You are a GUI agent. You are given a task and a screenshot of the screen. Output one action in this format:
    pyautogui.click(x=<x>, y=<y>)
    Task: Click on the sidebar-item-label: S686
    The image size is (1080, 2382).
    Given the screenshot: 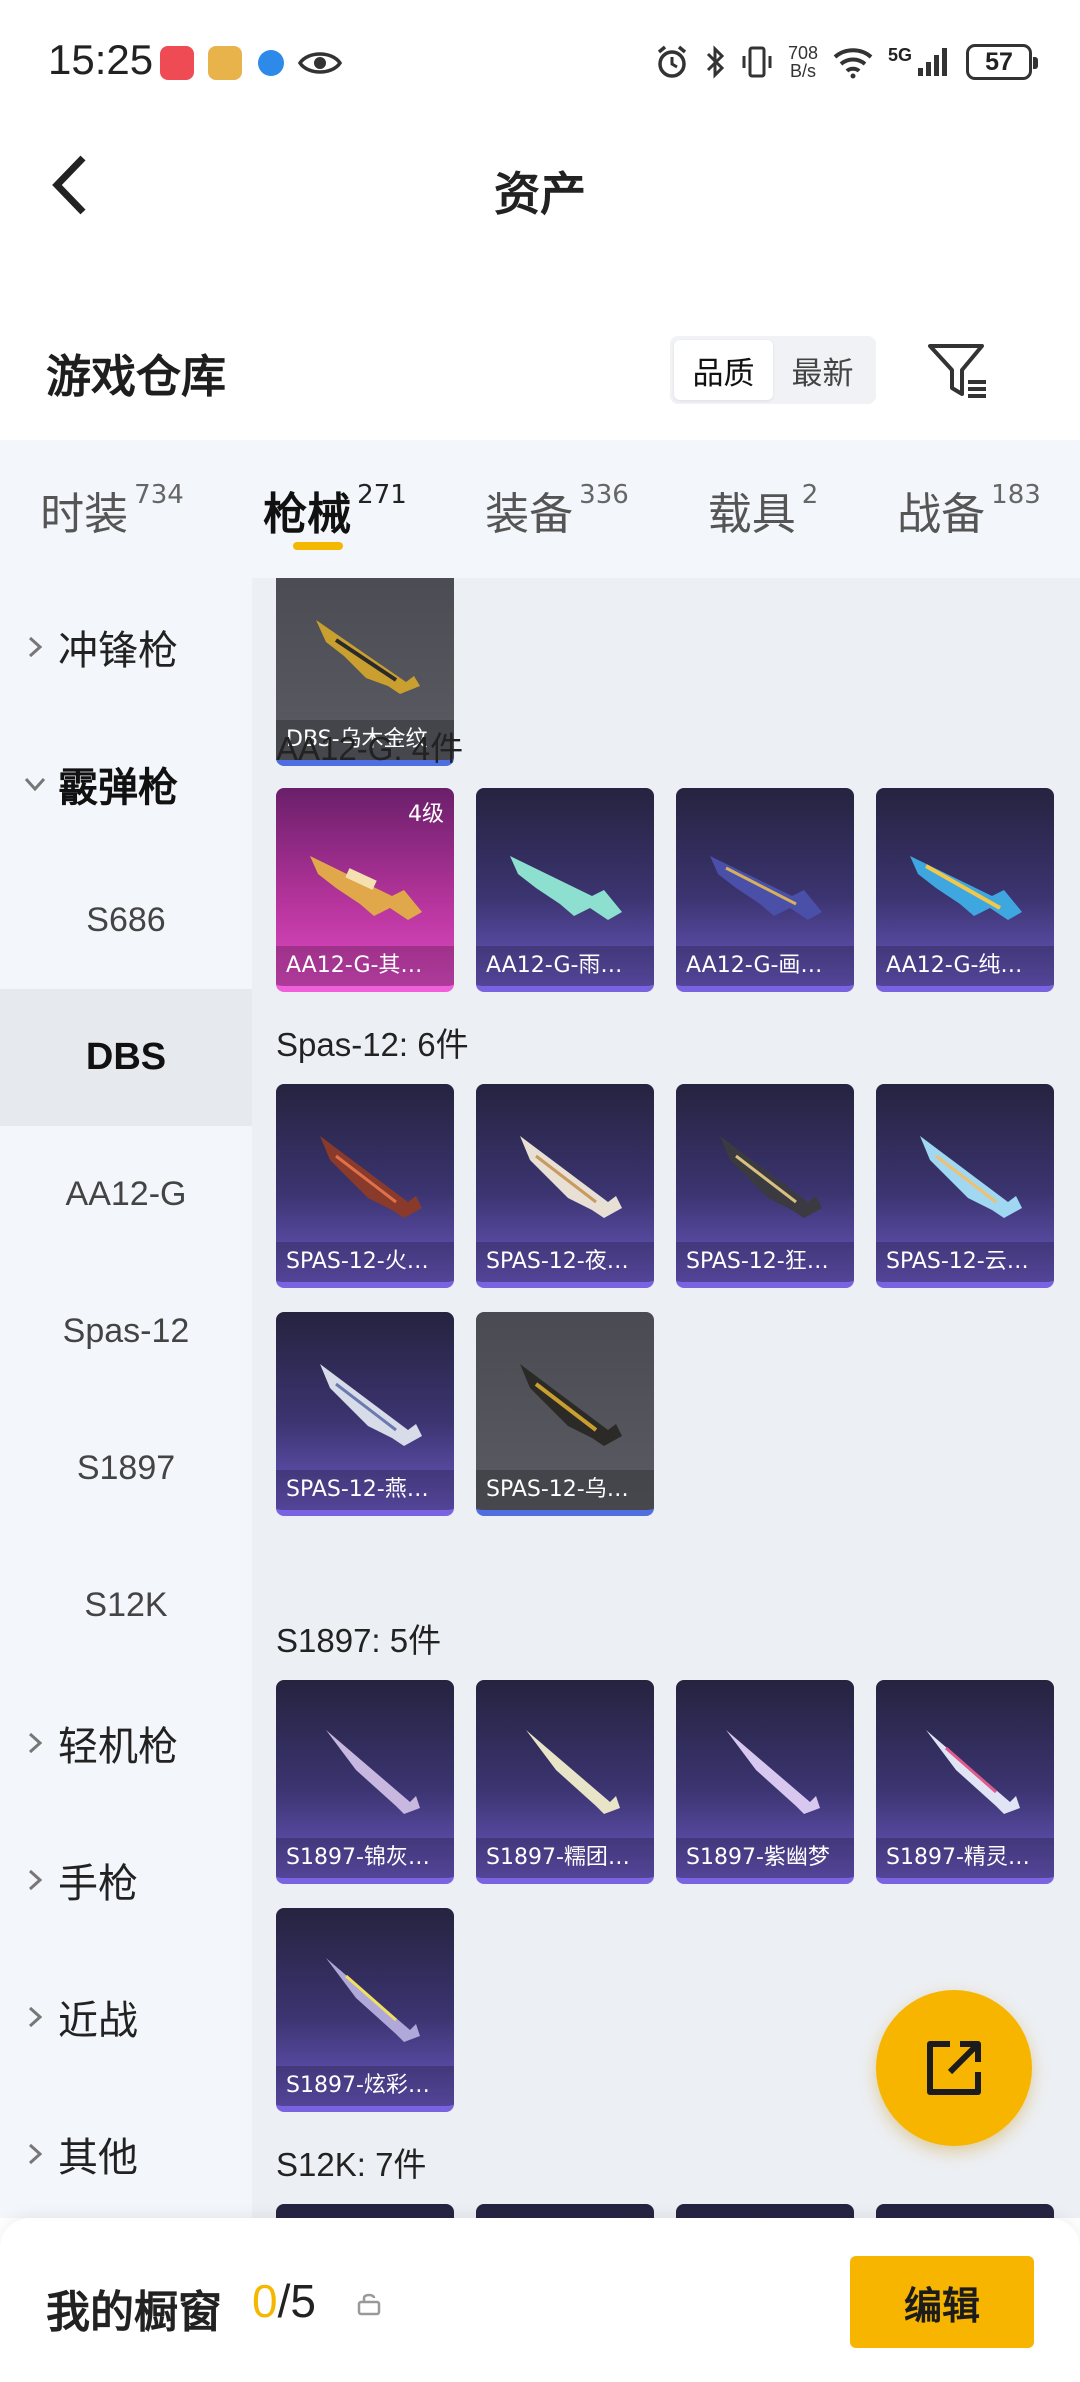 What is the action you would take?
    pyautogui.click(x=126, y=920)
    